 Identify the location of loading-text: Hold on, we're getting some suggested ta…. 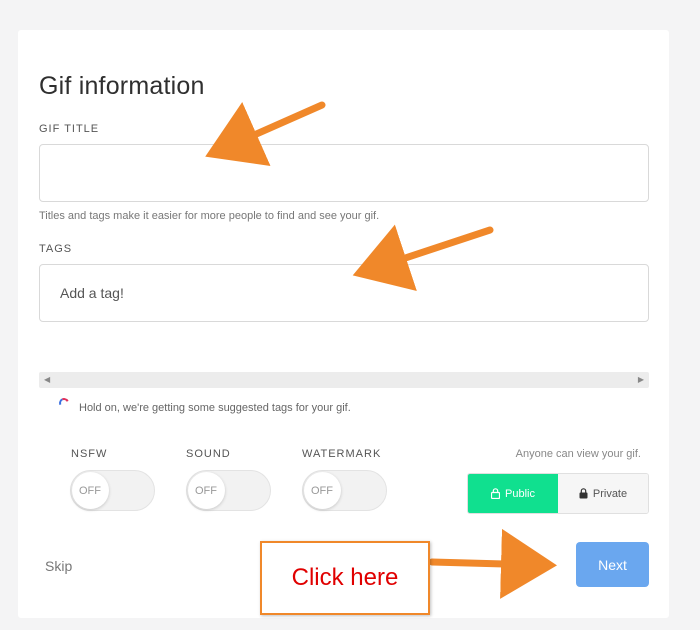
(215, 408).